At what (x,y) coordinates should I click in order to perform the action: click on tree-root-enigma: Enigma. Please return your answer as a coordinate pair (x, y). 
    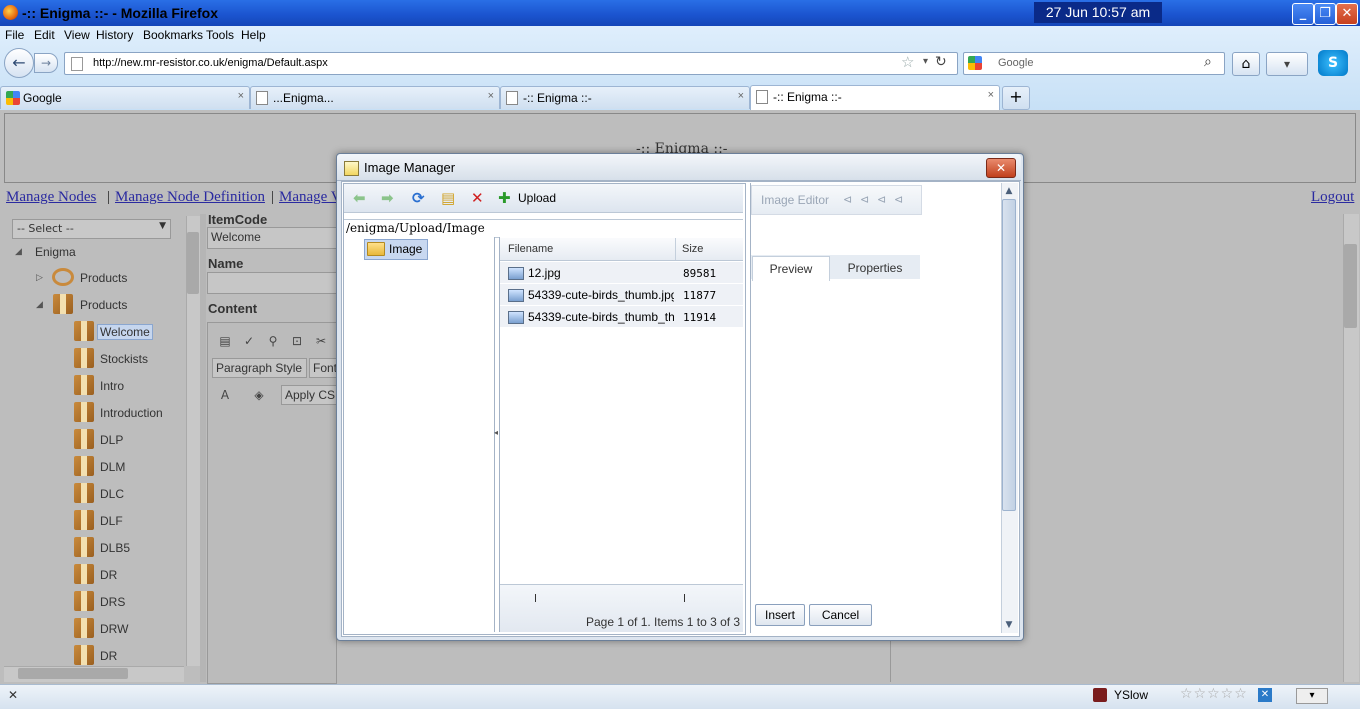
    Looking at the image, I should click on (55, 252).